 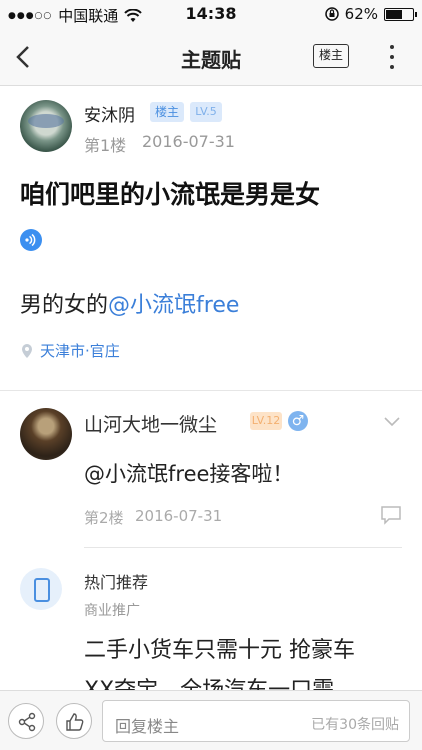 I want to click on chevron-down-icon, so click(x=392, y=422).